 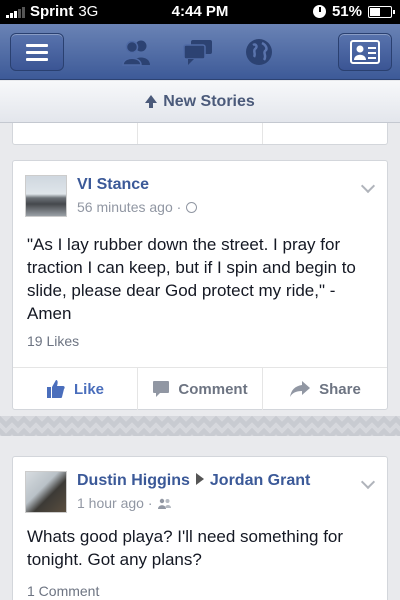 What do you see at coordinates (259, 52) in the screenshot?
I see `notifications-globe-icon` at bounding box center [259, 52].